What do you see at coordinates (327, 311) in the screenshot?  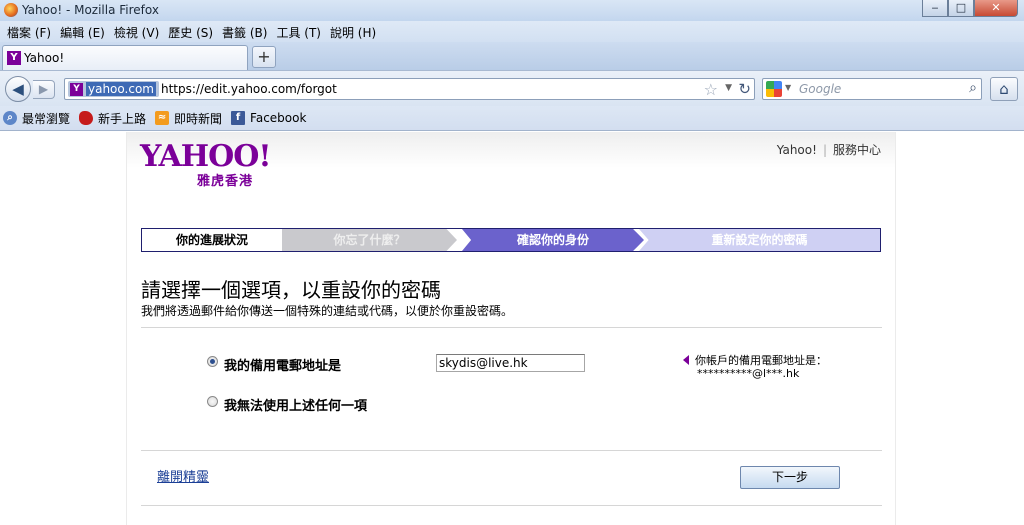 I see `page-description: 我們將透過郵件給你傳送一個特殊的連結或代碼，以便於你重設密碼。` at bounding box center [327, 311].